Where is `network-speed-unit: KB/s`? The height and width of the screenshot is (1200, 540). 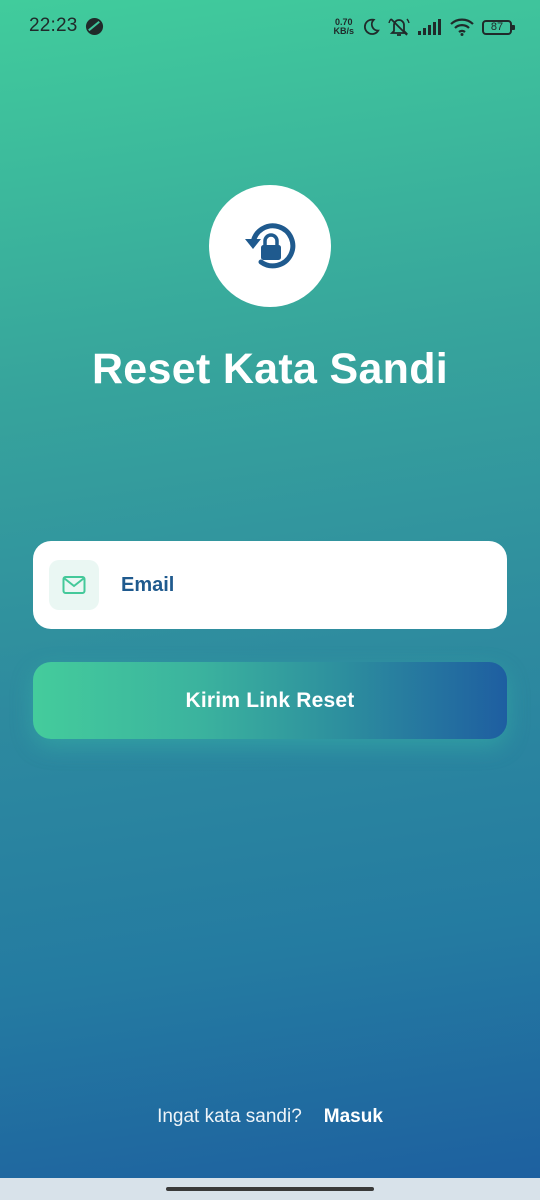 network-speed-unit: KB/s is located at coordinates (343, 31).